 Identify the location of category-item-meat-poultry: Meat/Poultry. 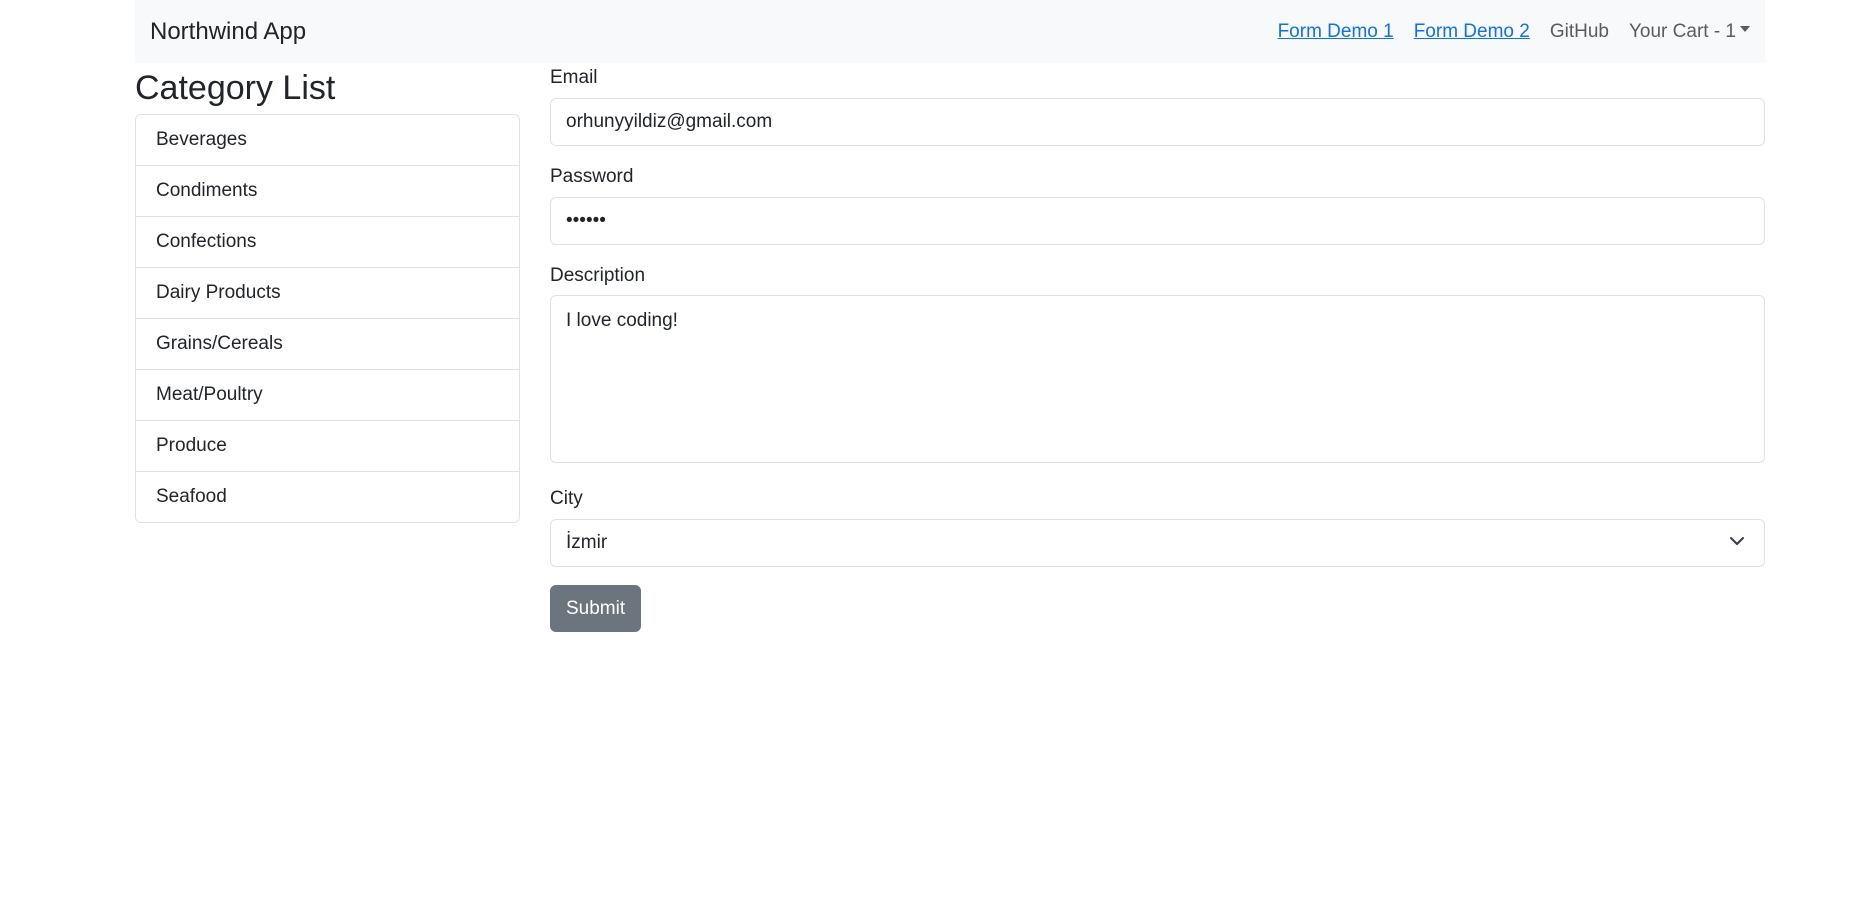
(327, 396).